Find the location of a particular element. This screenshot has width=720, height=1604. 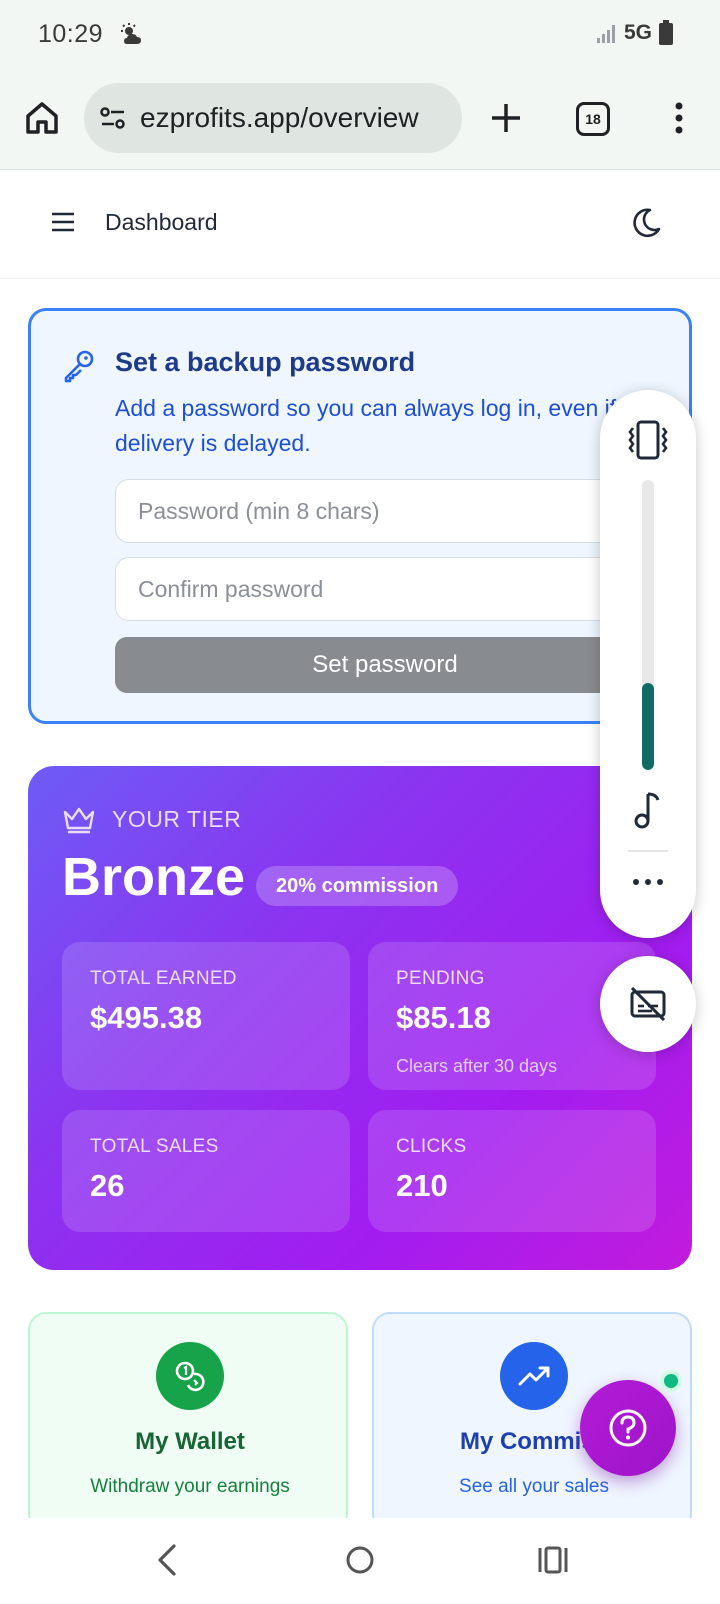

partly-cloudy-icon is located at coordinates (133, 37).